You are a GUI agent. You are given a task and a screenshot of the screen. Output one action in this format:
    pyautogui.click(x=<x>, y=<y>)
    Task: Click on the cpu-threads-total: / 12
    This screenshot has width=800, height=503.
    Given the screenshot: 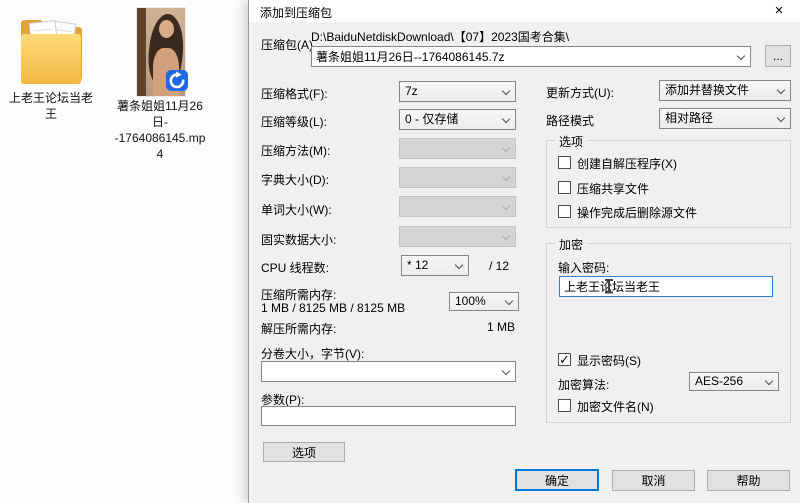 What is the action you would take?
    pyautogui.click(x=499, y=266)
    